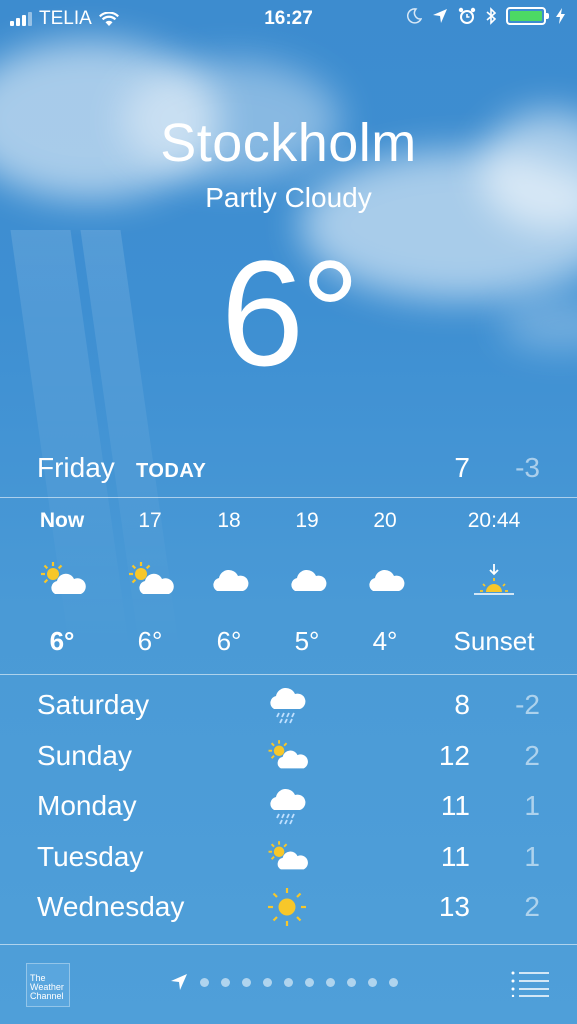 The height and width of the screenshot is (1024, 577). I want to click on hour-label: Now, so click(62, 520).